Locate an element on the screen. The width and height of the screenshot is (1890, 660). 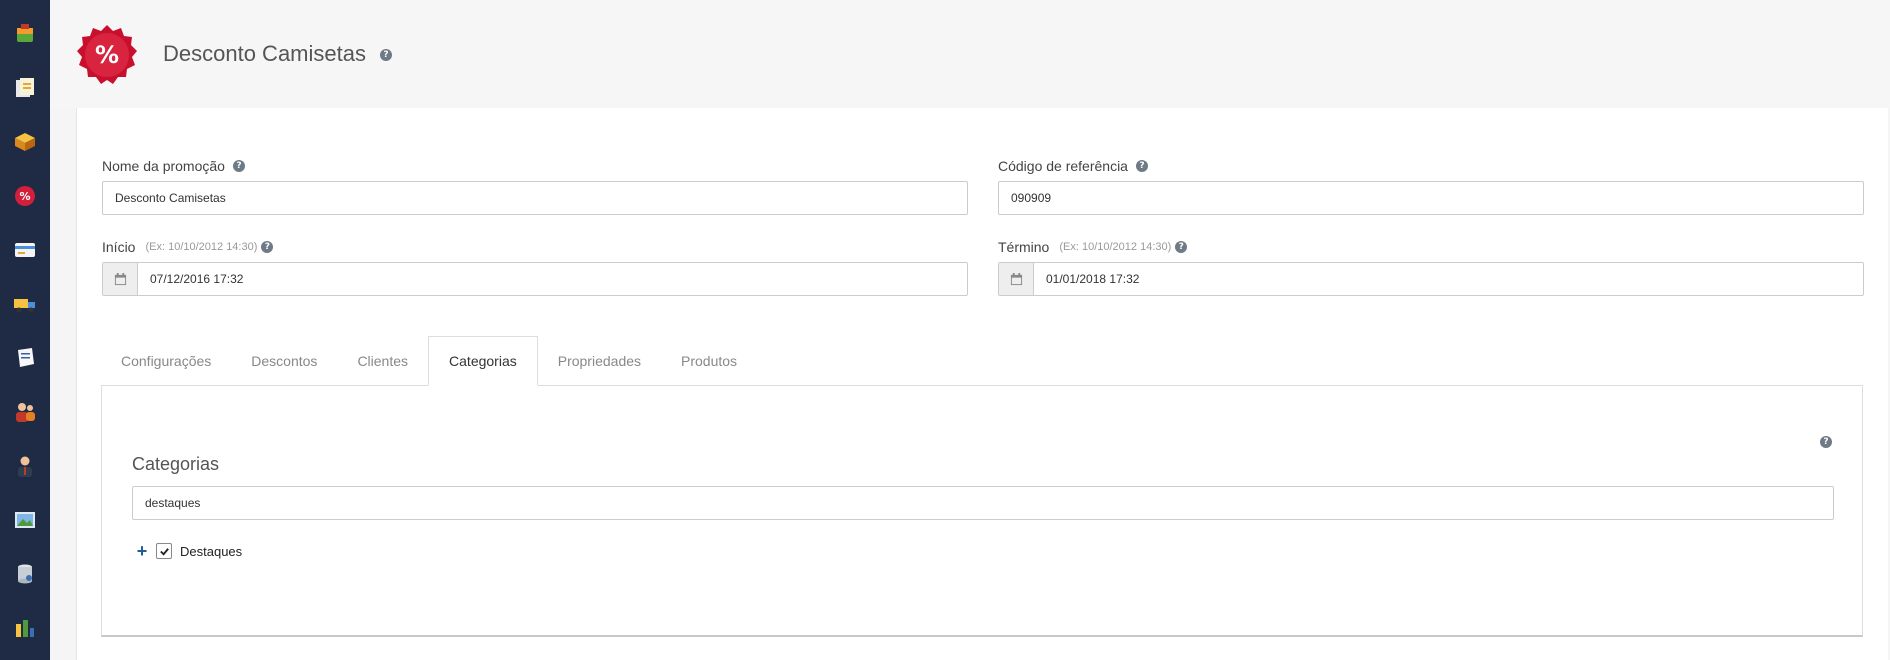
checkmark-icon is located at coordinates (164, 551).